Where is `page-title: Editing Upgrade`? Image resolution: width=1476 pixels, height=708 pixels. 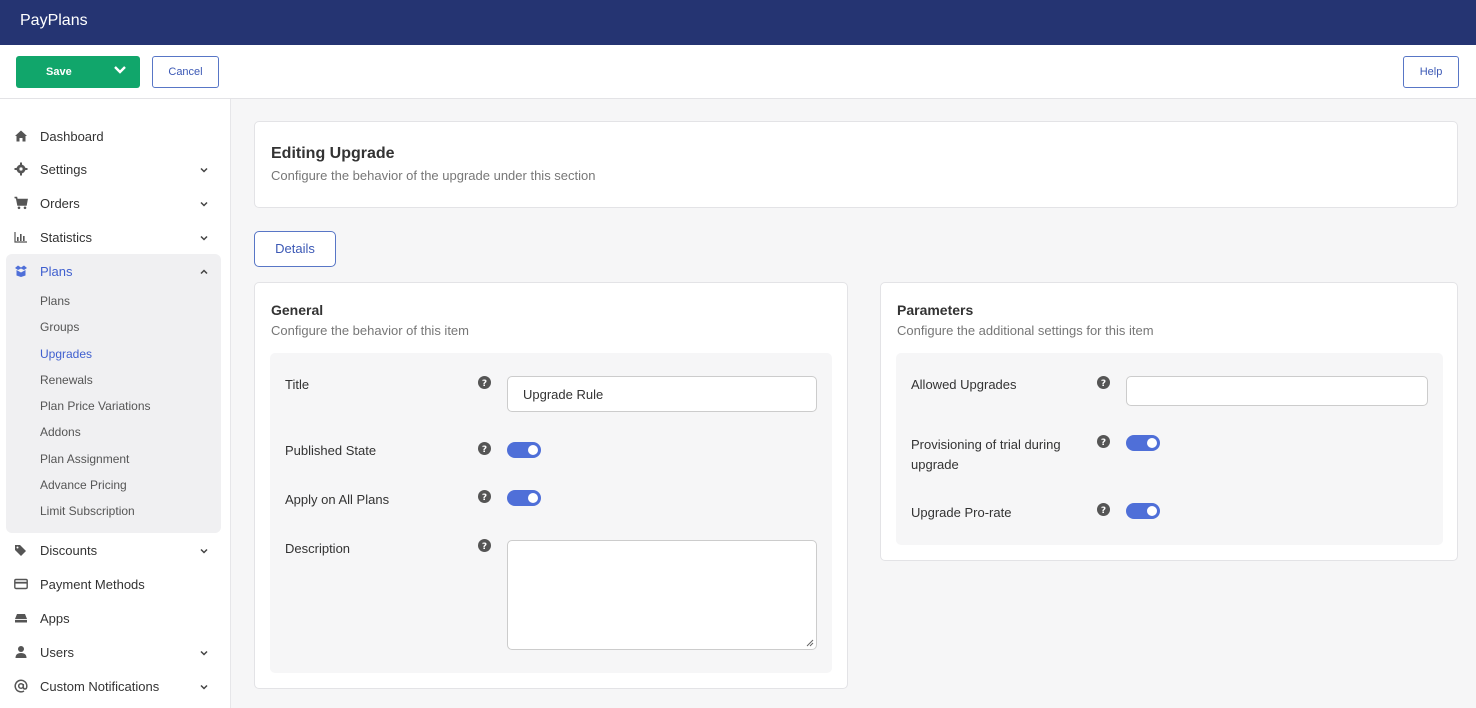
page-title: Editing Upgrade is located at coordinates (333, 153).